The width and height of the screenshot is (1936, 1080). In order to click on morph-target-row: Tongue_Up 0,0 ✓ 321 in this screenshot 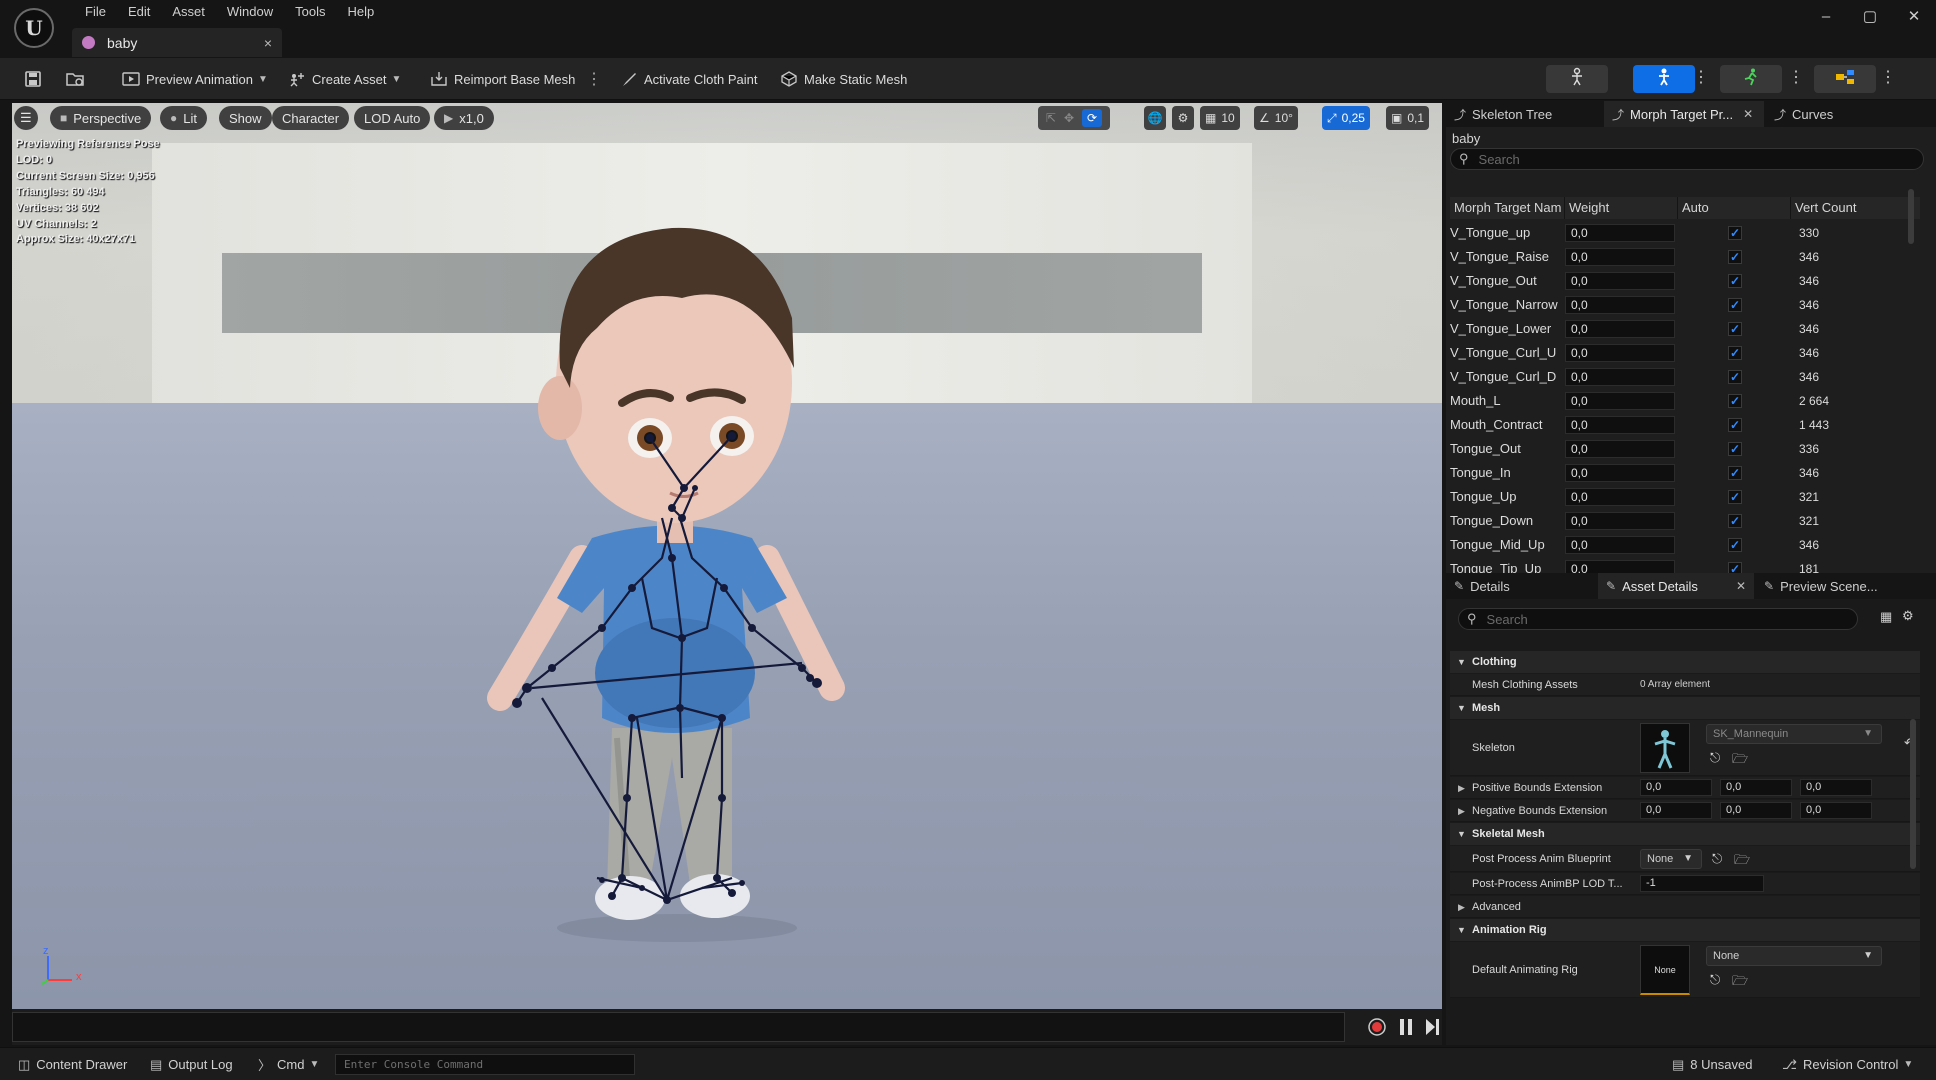, I will do `click(1685, 497)`.